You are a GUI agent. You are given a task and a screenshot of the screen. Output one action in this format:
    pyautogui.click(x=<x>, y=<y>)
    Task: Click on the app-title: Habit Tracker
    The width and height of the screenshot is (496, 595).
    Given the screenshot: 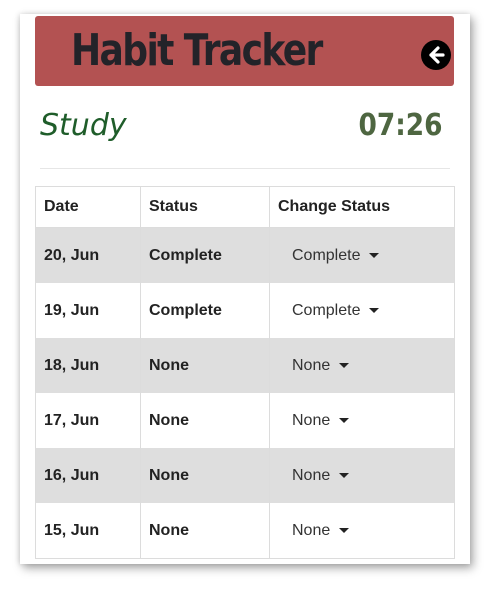 What is the action you would take?
    pyautogui.click(x=197, y=50)
    